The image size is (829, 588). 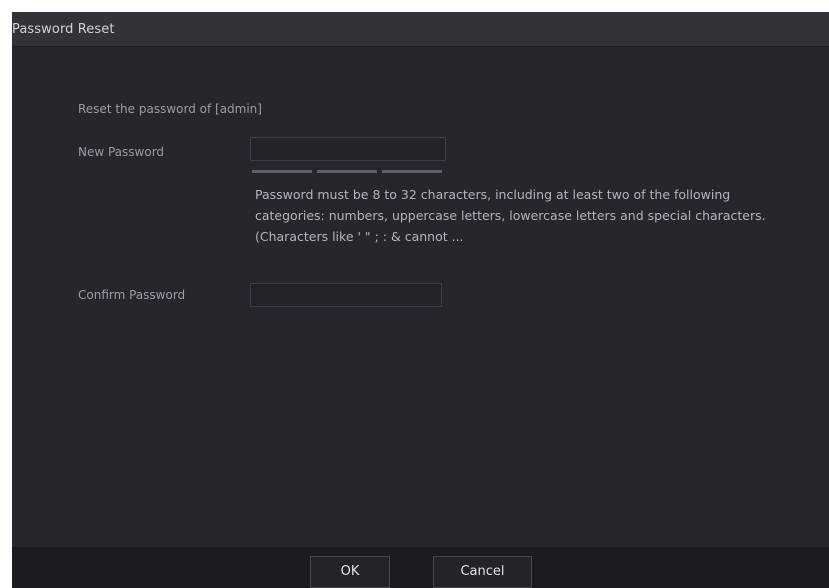 I want to click on title-bar: Password Reset, so click(x=420, y=29).